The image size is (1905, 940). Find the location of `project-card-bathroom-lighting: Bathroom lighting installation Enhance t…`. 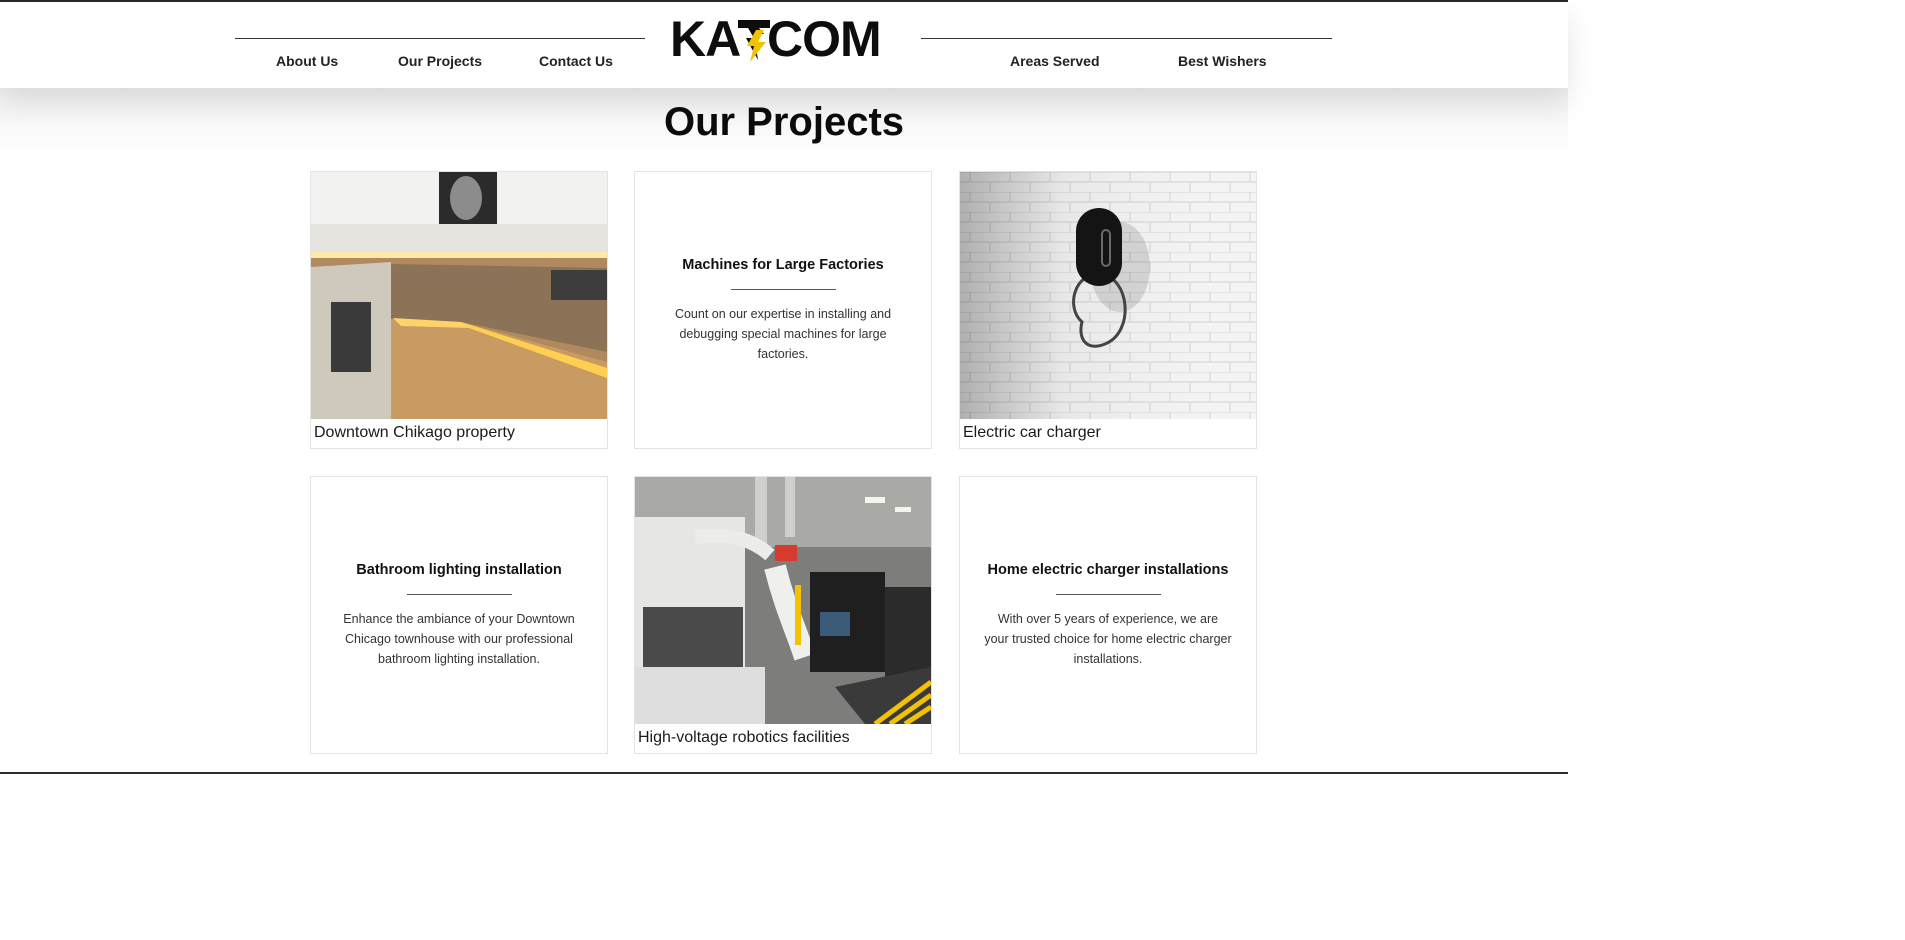

project-card-bathroom-lighting: Bathroom lighting installation Enhance t… is located at coordinates (459, 615).